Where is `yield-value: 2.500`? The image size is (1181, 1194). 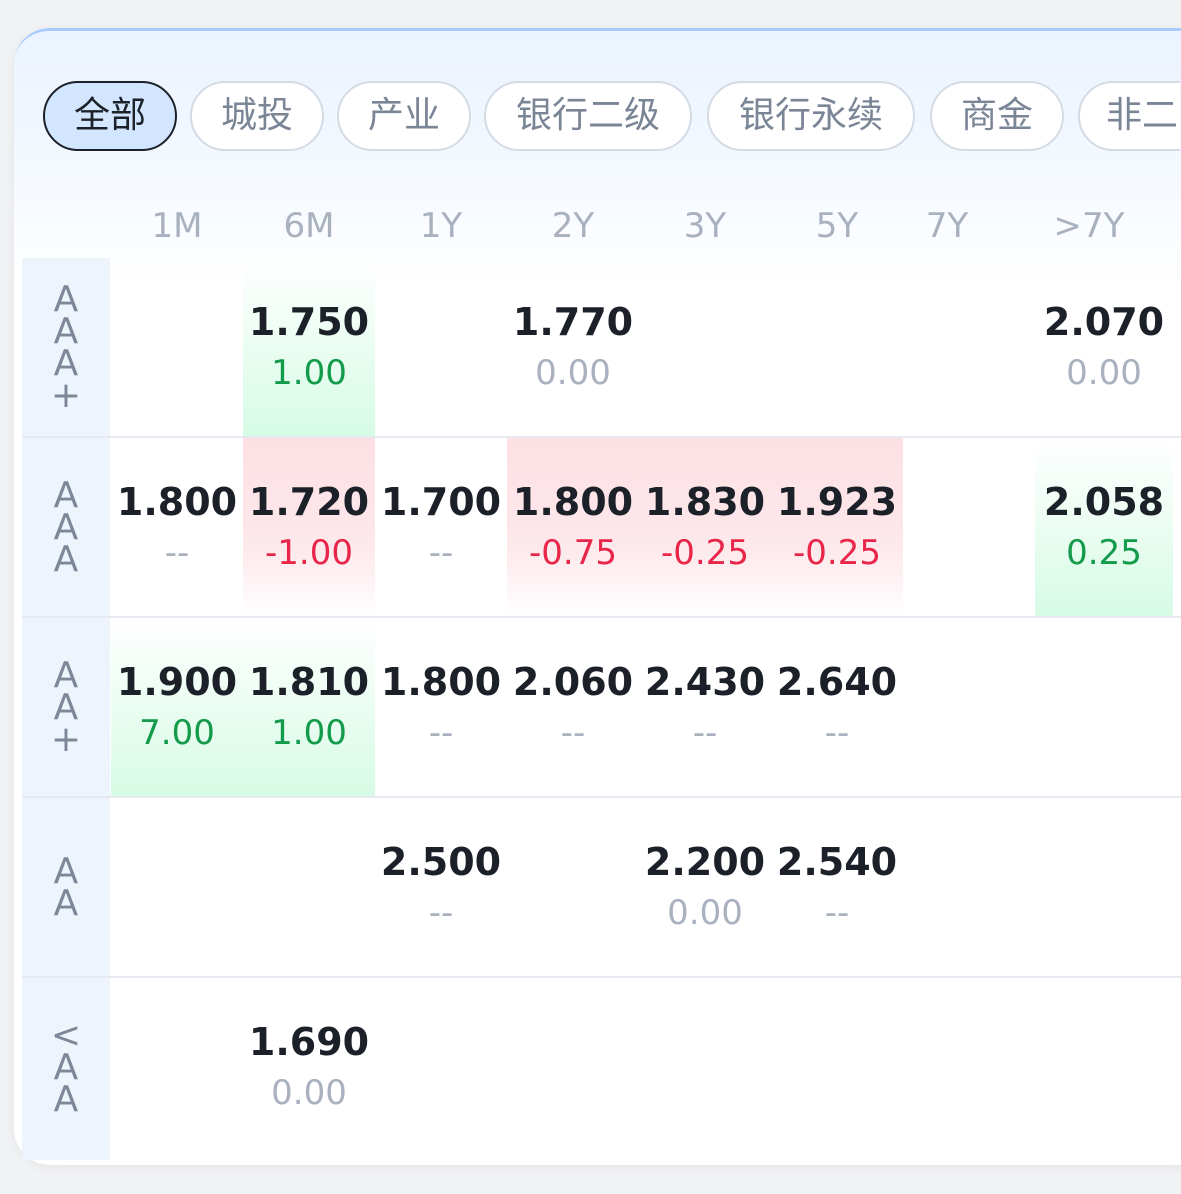 yield-value: 2.500 is located at coordinates (441, 862).